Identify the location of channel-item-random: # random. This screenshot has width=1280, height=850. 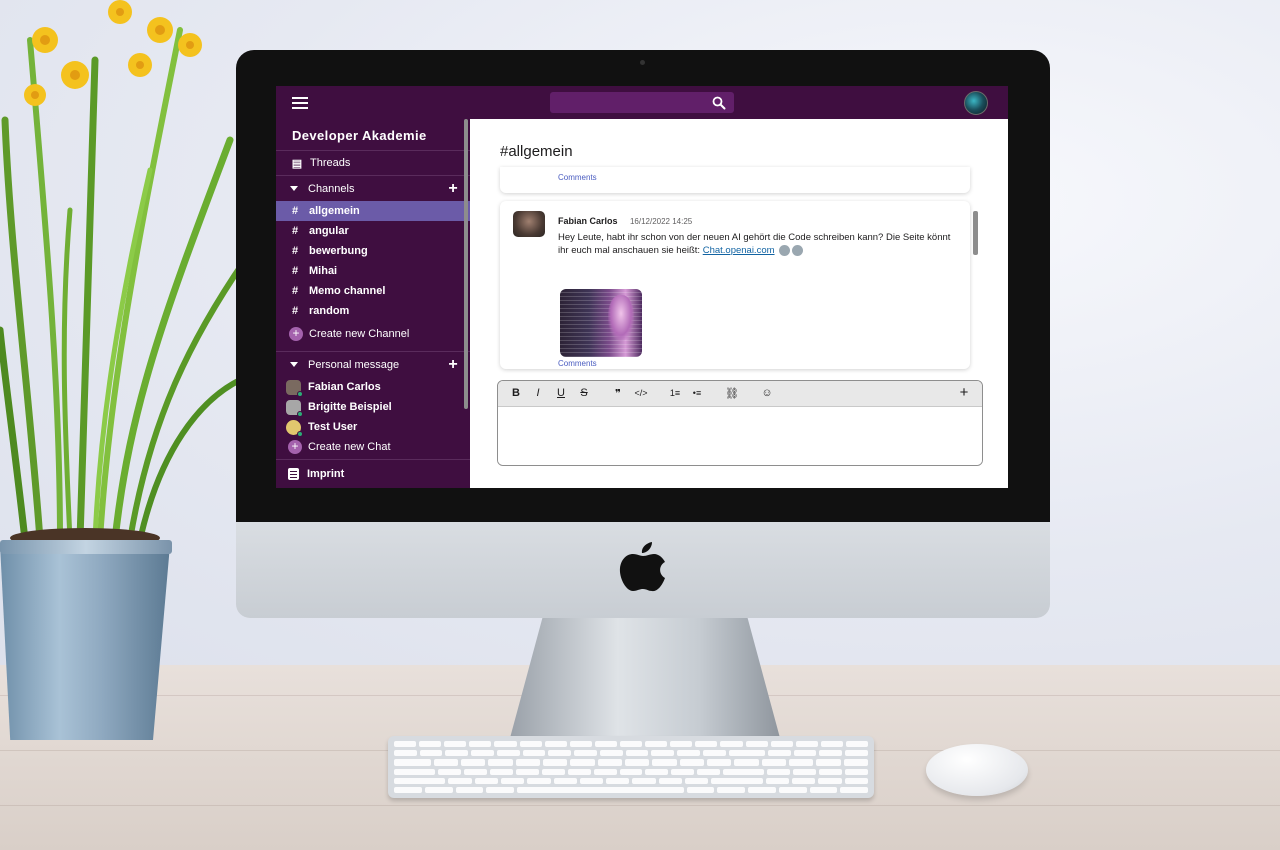
(373, 311).